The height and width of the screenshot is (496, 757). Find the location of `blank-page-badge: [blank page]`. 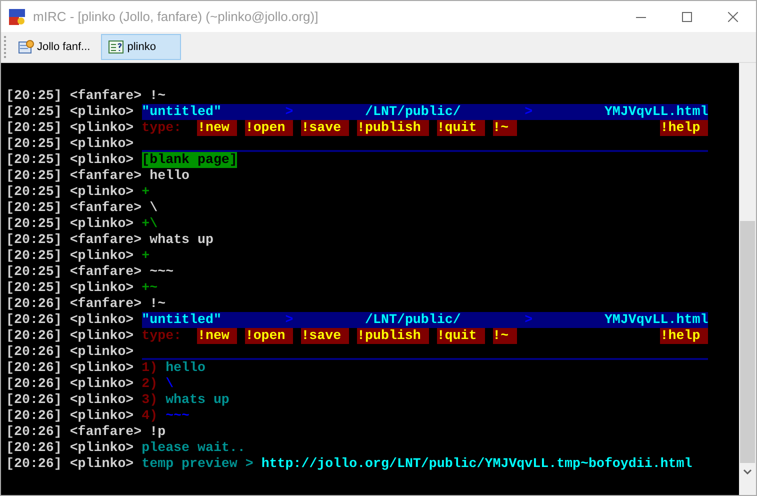

blank-page-badge: [blank page] is located at coordinates (190, 160).